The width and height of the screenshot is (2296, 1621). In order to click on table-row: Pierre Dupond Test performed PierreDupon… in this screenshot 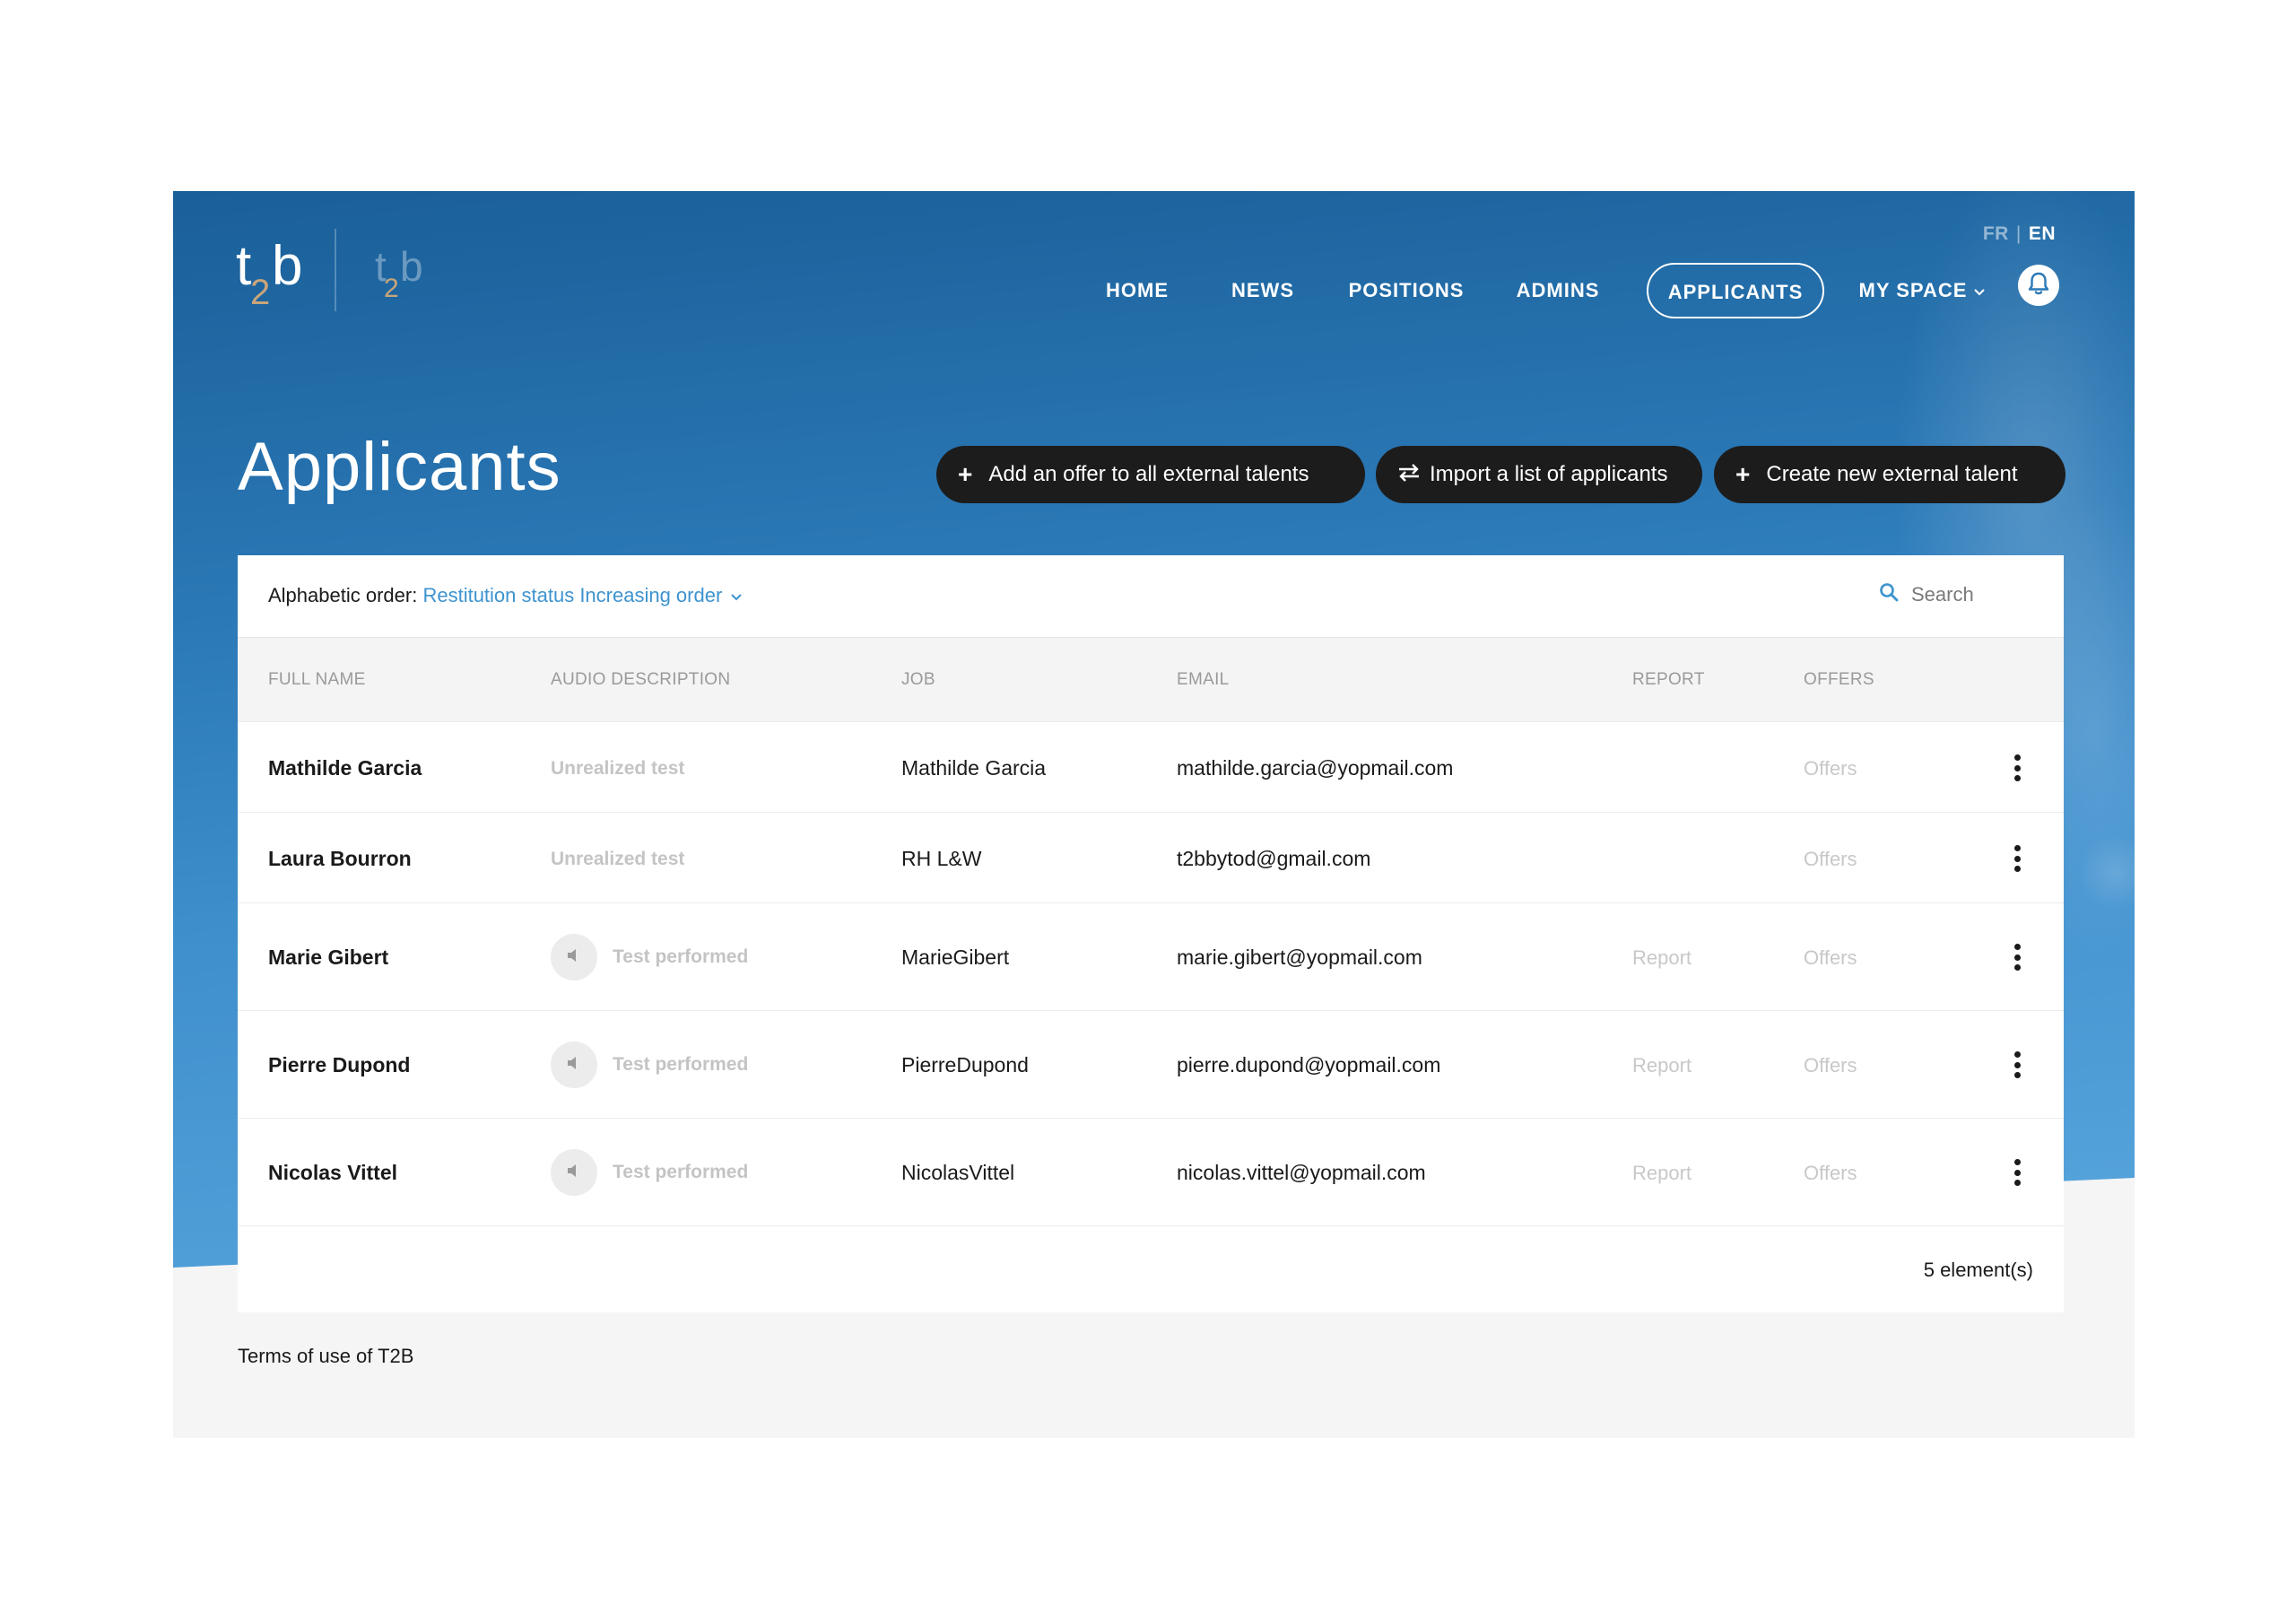, I will do `click(1151, 1065)`.